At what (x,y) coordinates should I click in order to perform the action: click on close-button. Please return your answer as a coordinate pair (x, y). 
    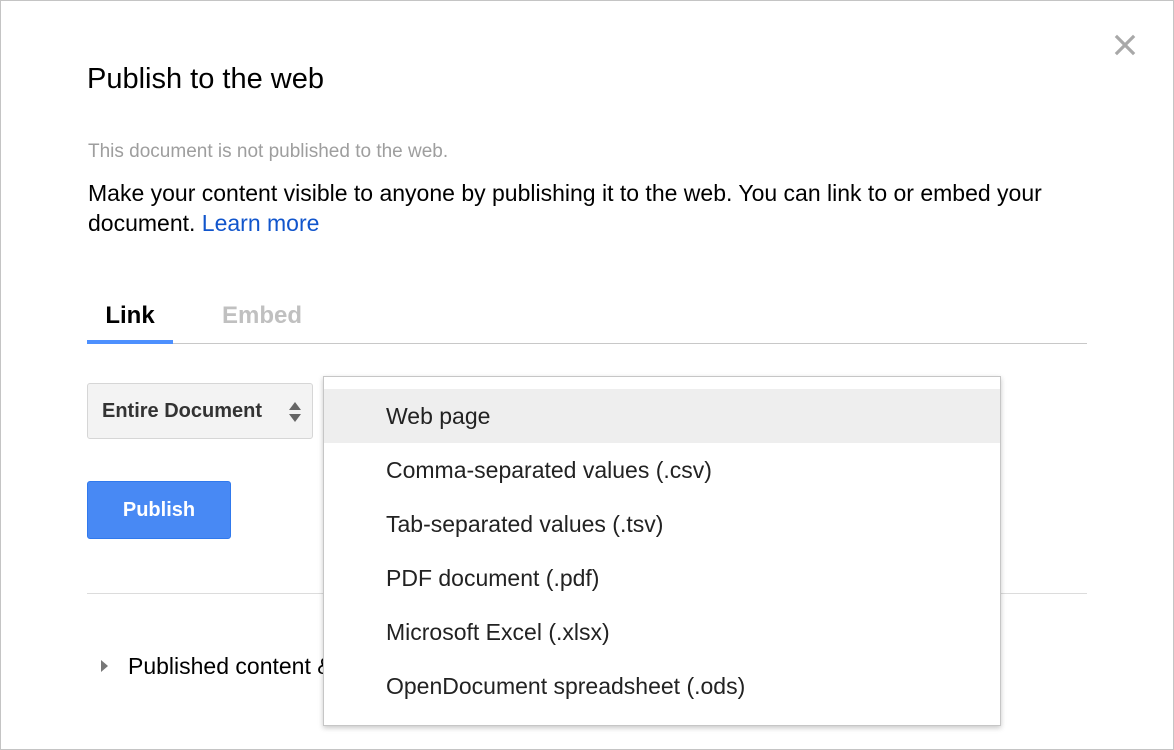
    Looking at the image, I should click on (1125, 45).